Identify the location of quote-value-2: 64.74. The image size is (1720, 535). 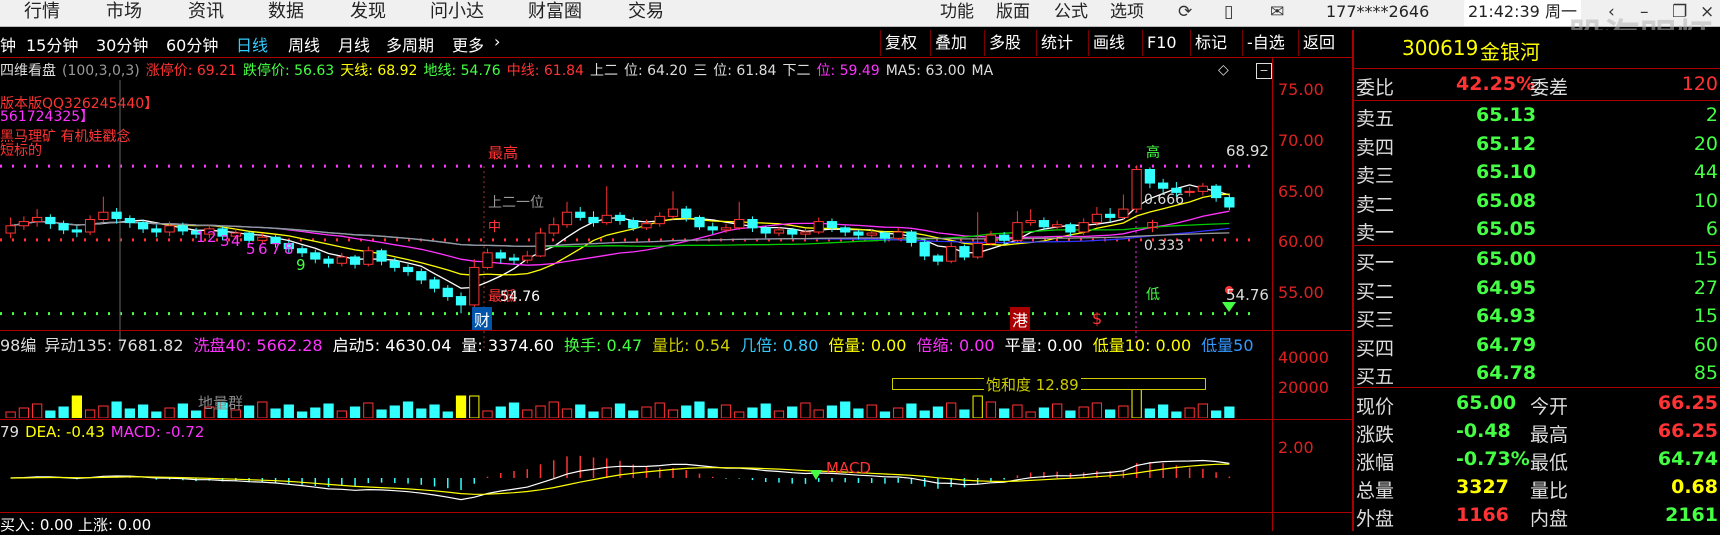
(1687, 459).